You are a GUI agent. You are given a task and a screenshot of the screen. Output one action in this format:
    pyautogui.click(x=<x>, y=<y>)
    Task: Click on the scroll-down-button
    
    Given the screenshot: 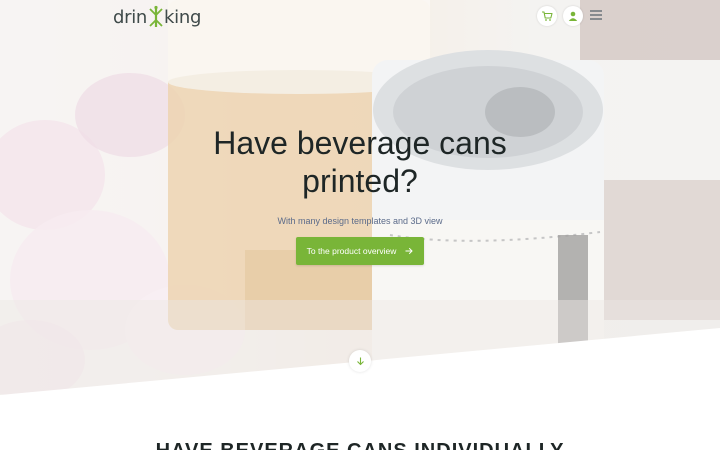 What is the action you would take?
    pyautogui.click(x=360, y=361)
    